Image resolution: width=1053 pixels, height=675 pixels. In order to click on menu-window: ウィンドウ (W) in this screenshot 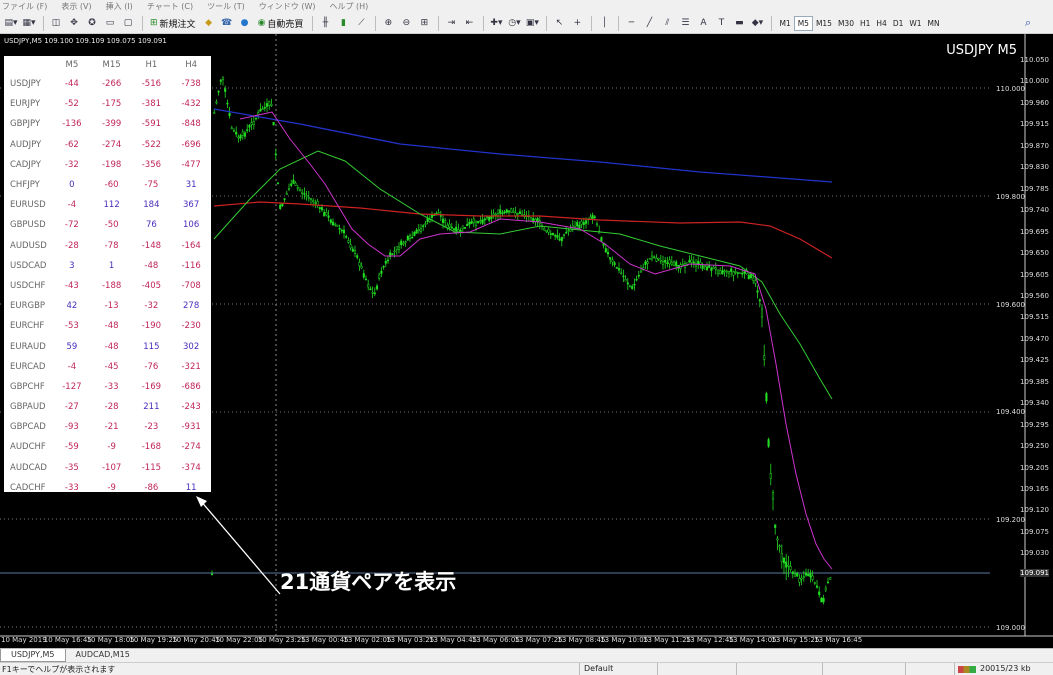, I will do `click(287, 6)`.